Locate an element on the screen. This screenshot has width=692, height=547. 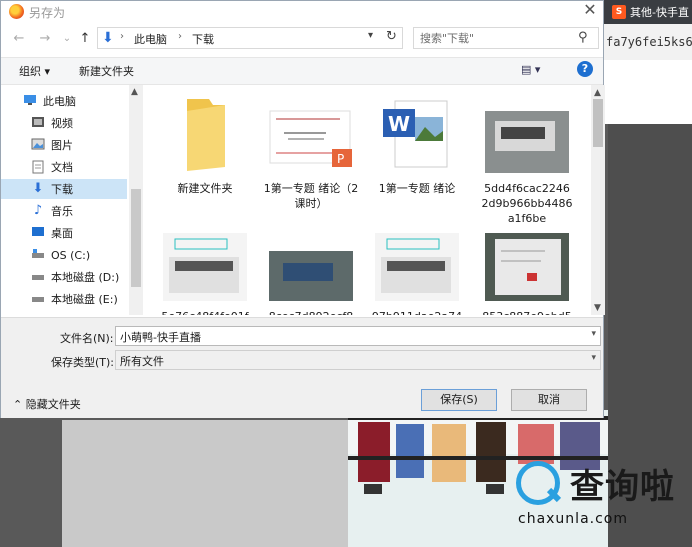
hide-folders-label: 隐藏文件夹 is located at coordinates (53, 404).